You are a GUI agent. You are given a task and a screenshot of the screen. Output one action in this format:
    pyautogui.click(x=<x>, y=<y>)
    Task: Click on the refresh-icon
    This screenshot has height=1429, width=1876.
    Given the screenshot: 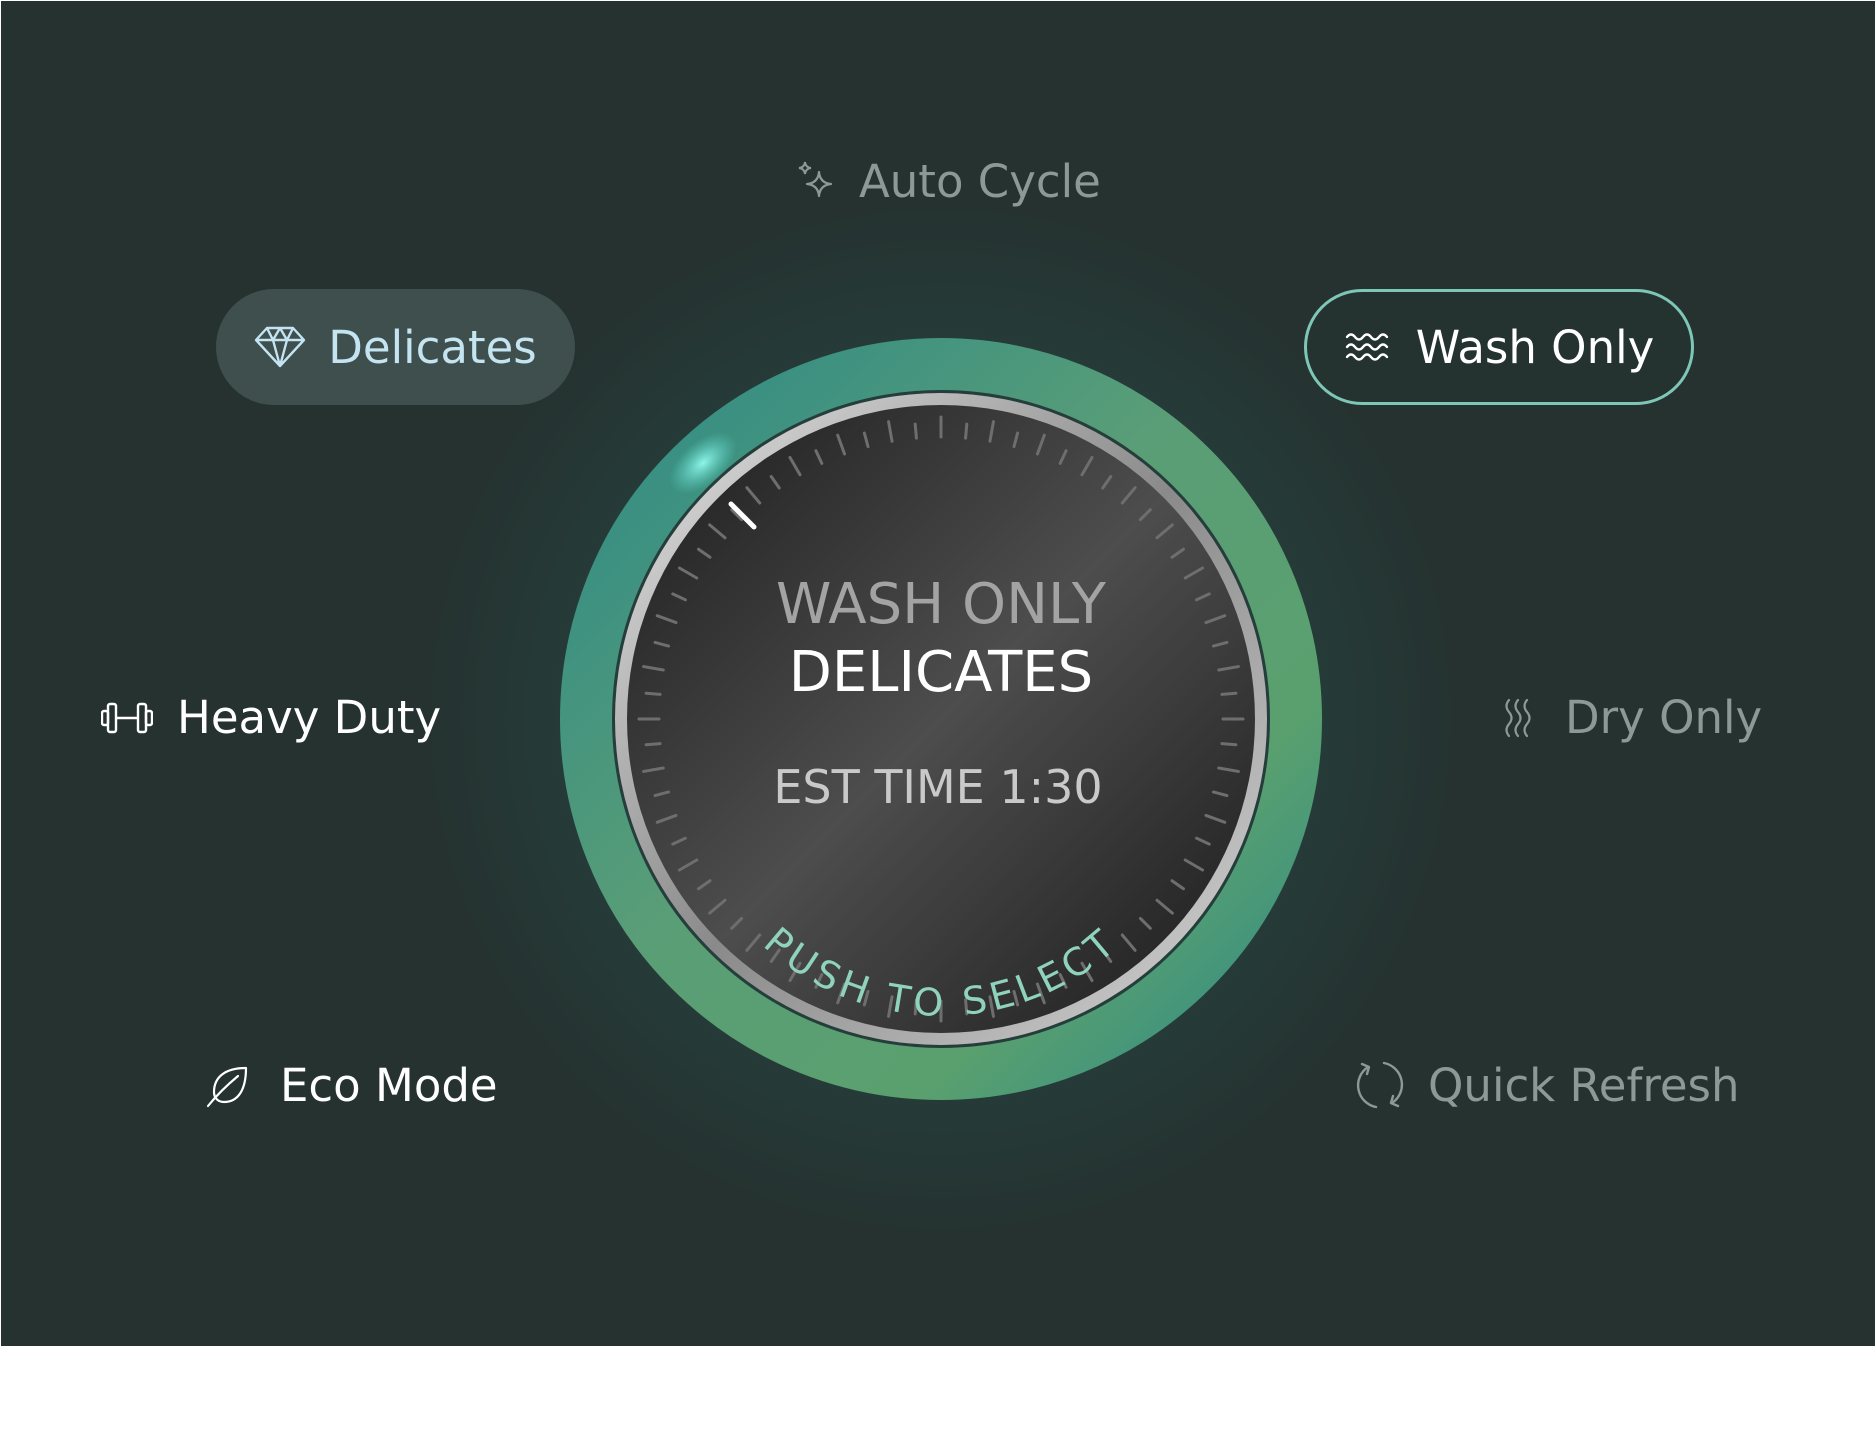 What is the action you would take?
    pyautogui.click(x=1380, y=1085)
    